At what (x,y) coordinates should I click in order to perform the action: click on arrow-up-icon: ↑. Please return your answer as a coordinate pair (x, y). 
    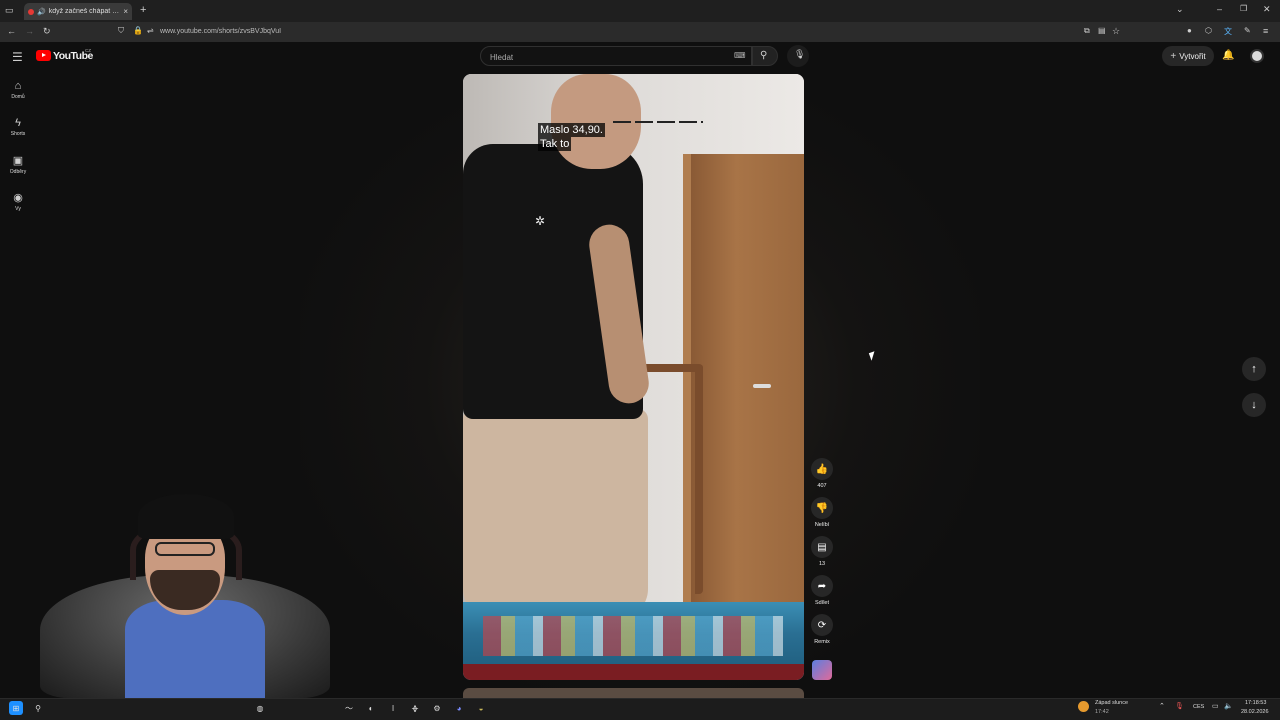
    Looking at the image, I should click on (1254, 369).